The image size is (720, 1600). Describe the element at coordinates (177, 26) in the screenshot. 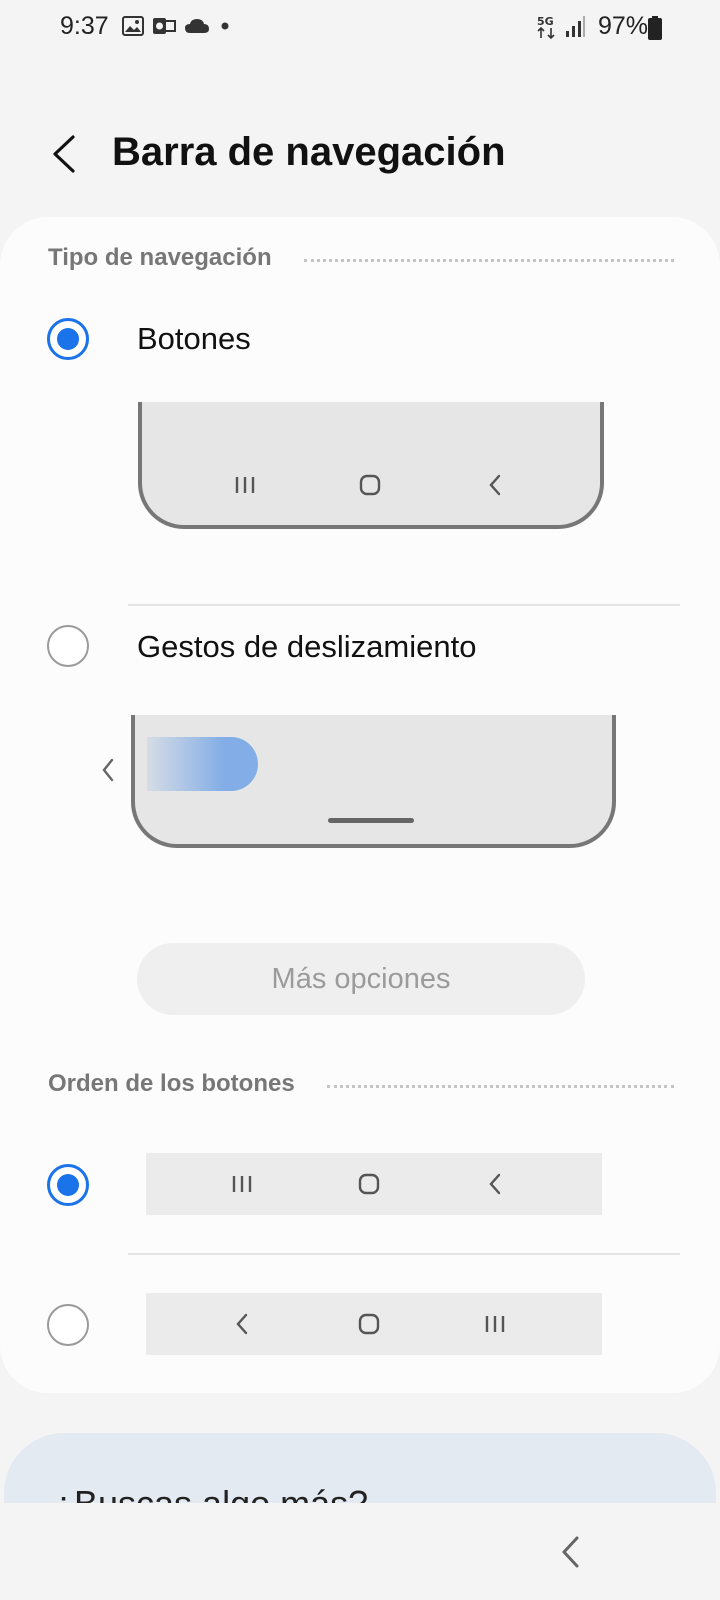

I see `notification-icons` at that location.